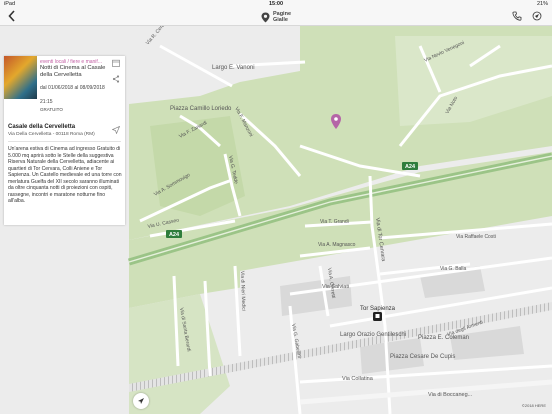 Image resolution: width=552 pixels, height=414 pixels. I want to click on venue-name: Casale della Cervelletta, so click(41, 127).